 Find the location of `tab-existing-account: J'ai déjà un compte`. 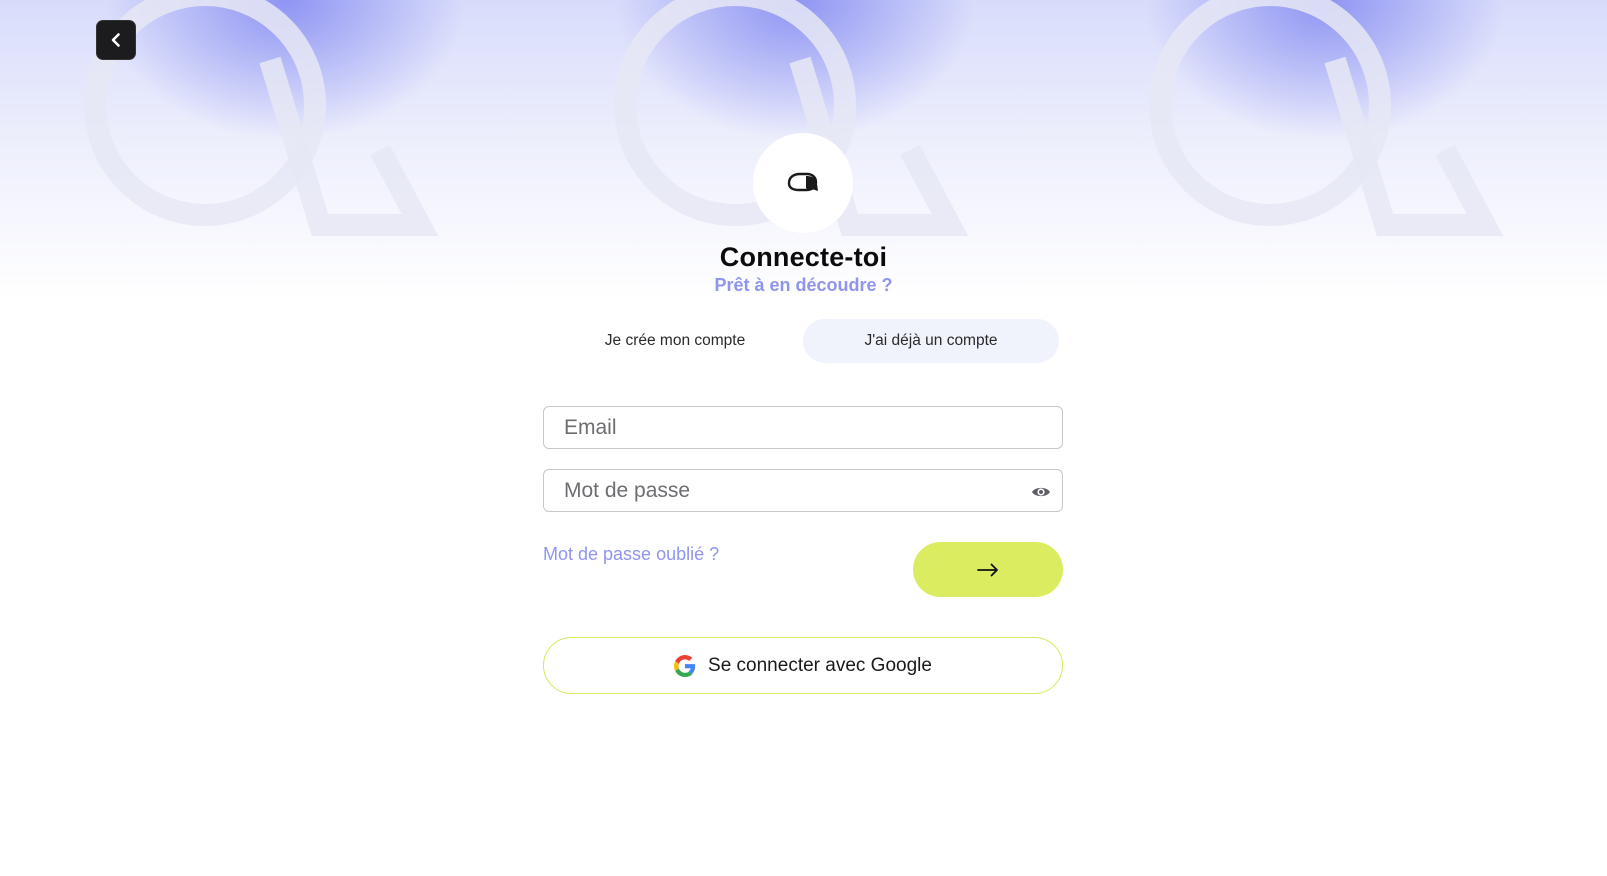

tab-existing-account: J'ai déjà un compte is located at coordinates (931, 341).